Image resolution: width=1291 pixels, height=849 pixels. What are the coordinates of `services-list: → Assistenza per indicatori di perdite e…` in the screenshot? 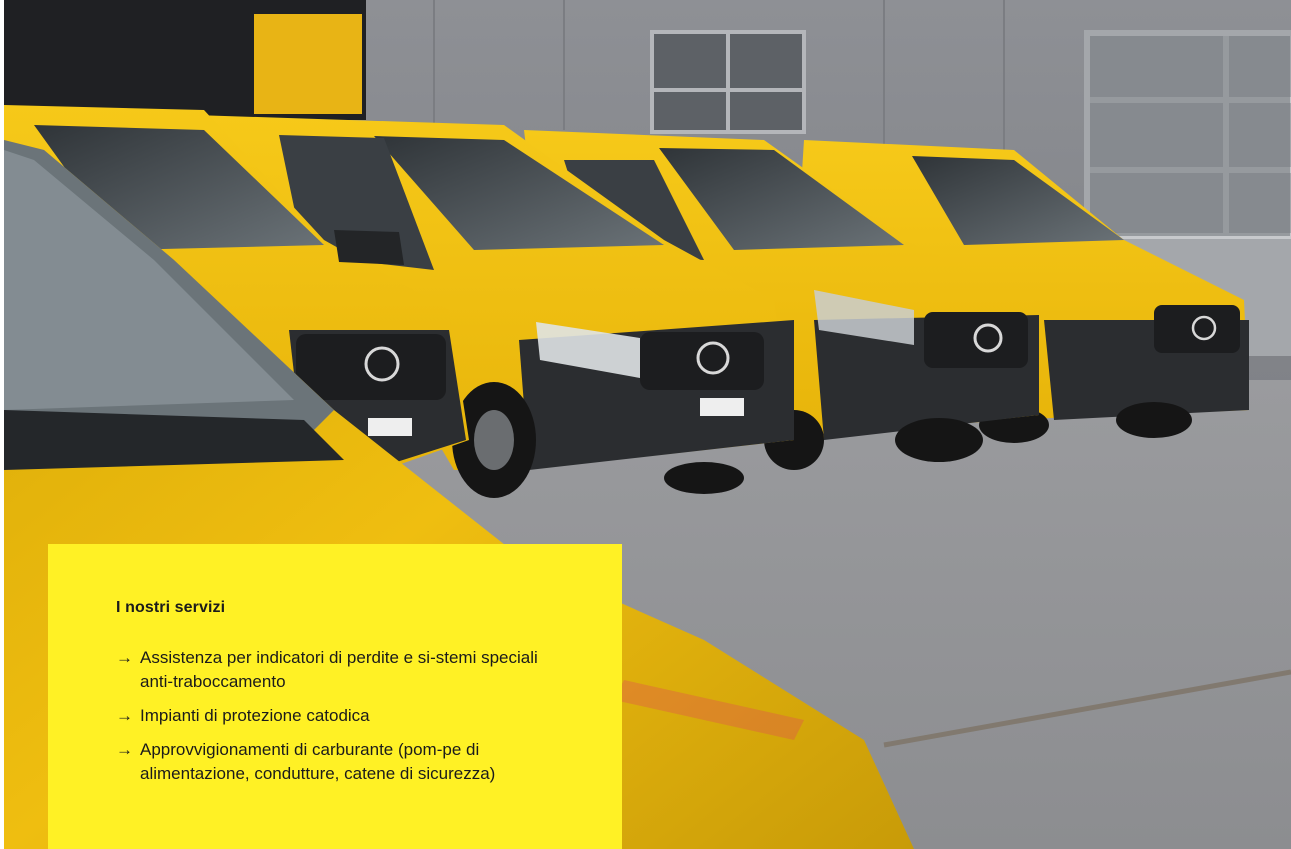 It's located at (345, 716).